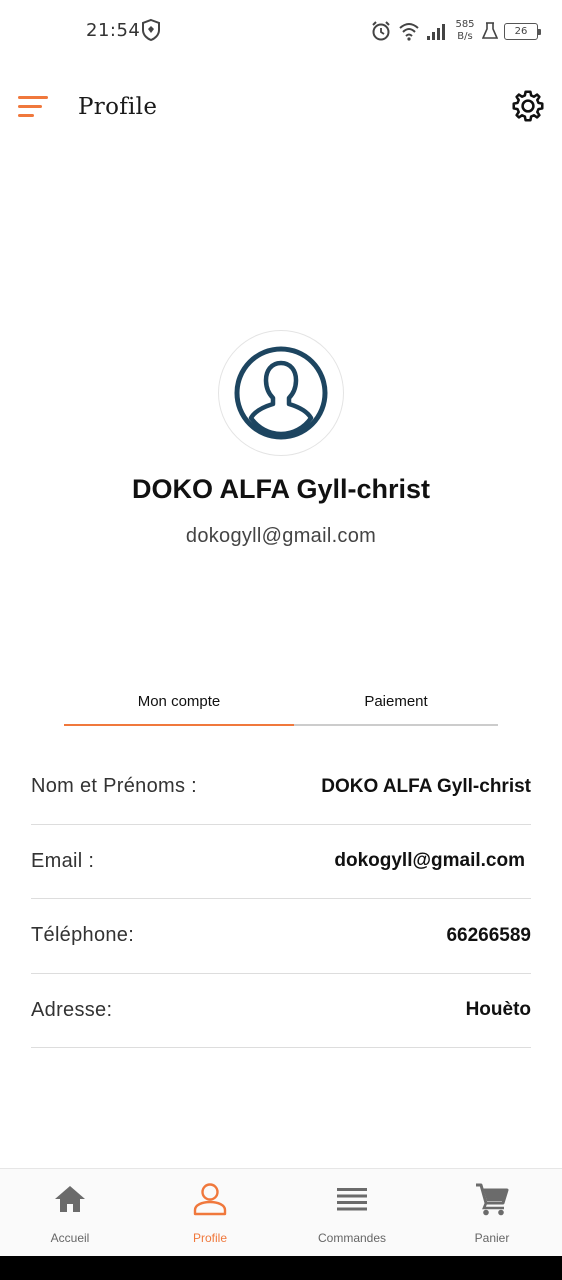 The width and height of the screenshot is (562, 1280). What do you see at coordinates (396, 701) in the screenshot?
I see `tab-paiement: Paiement` at bounding box center [396, 701].